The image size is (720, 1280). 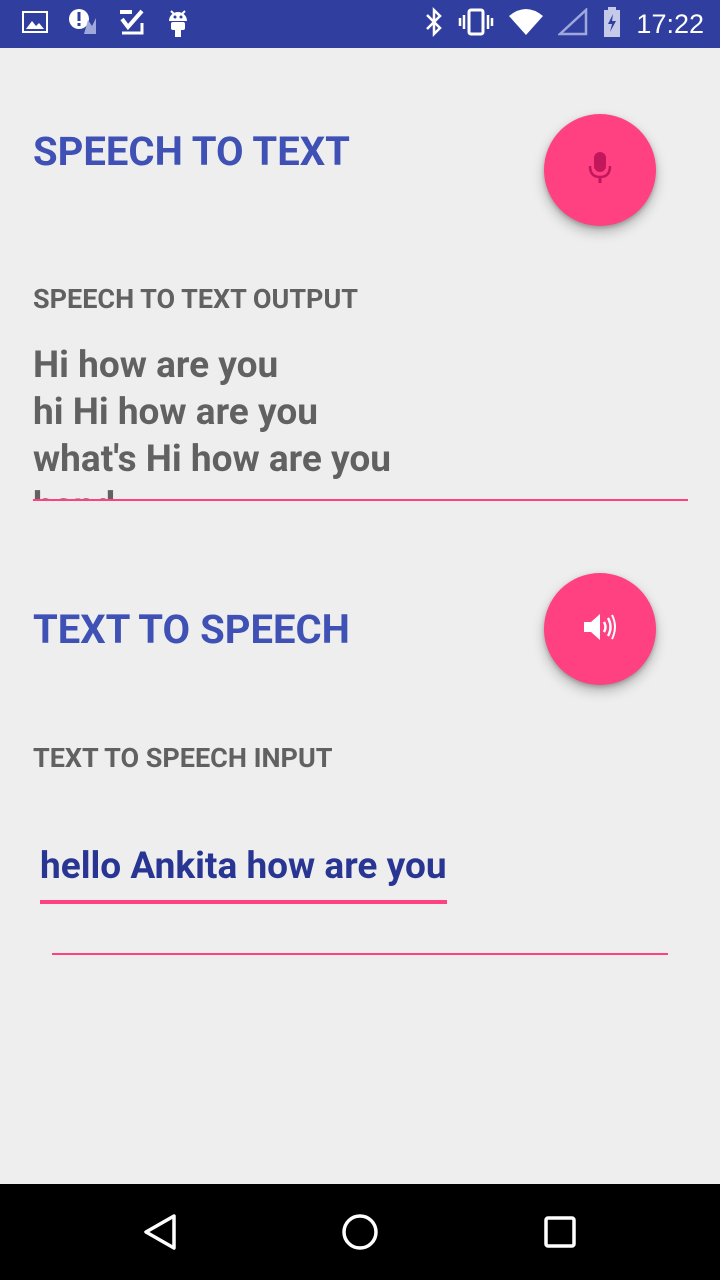 I want to click on battery-icon, so click(x=612, y=24).